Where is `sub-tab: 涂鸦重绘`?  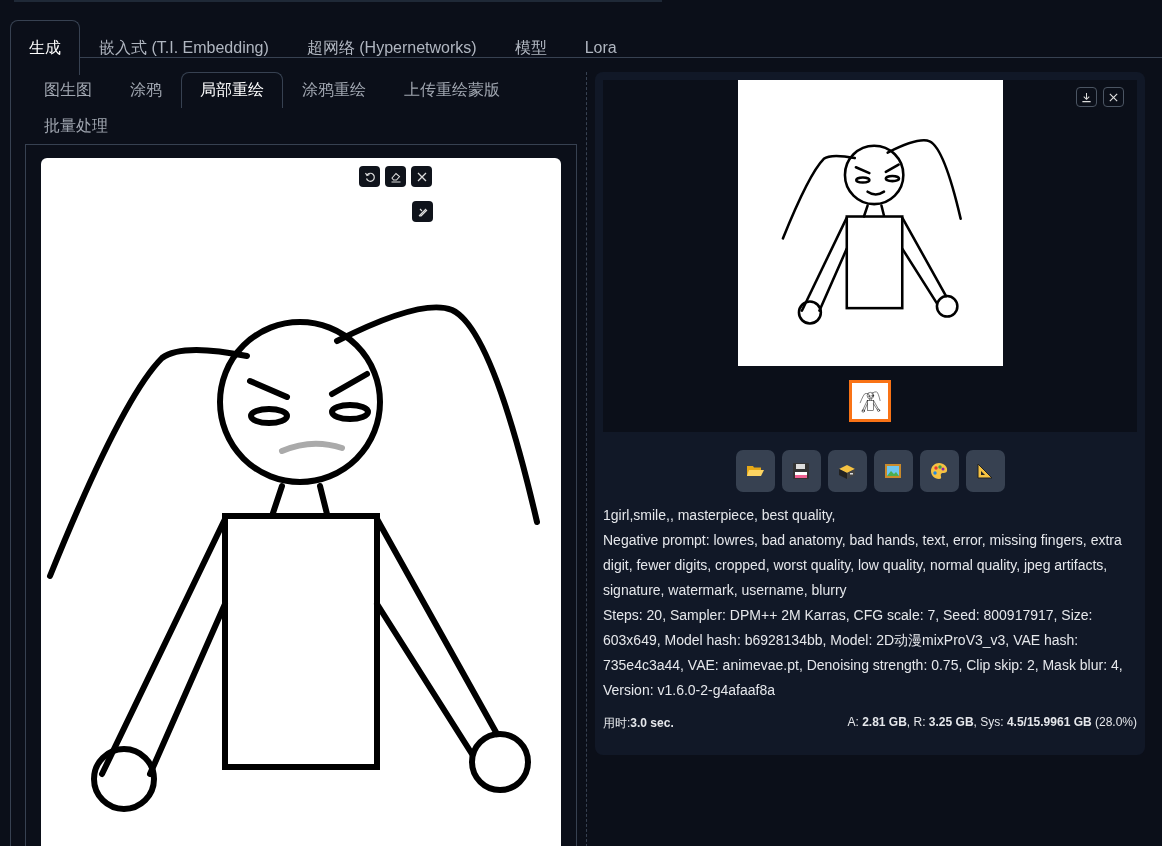 sub-tab: 涂鸦重绘 is located at coordinates (334, 90).